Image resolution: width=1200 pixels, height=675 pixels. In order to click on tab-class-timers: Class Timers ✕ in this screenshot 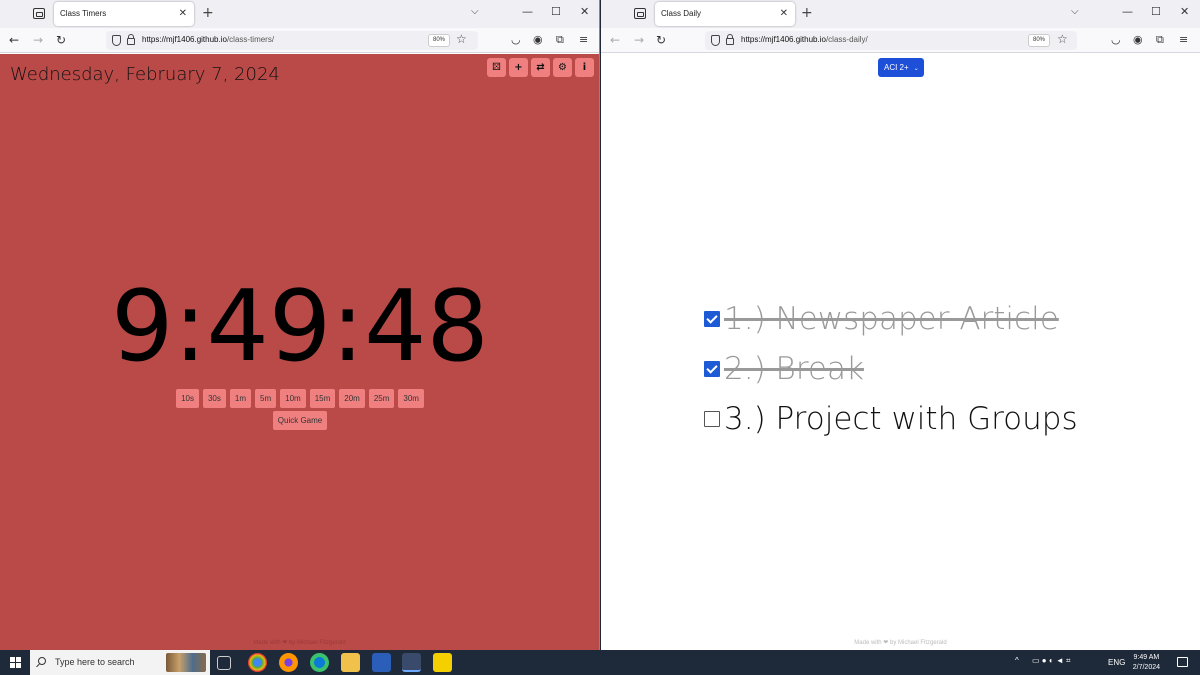, I will do `click(124, 14)`.